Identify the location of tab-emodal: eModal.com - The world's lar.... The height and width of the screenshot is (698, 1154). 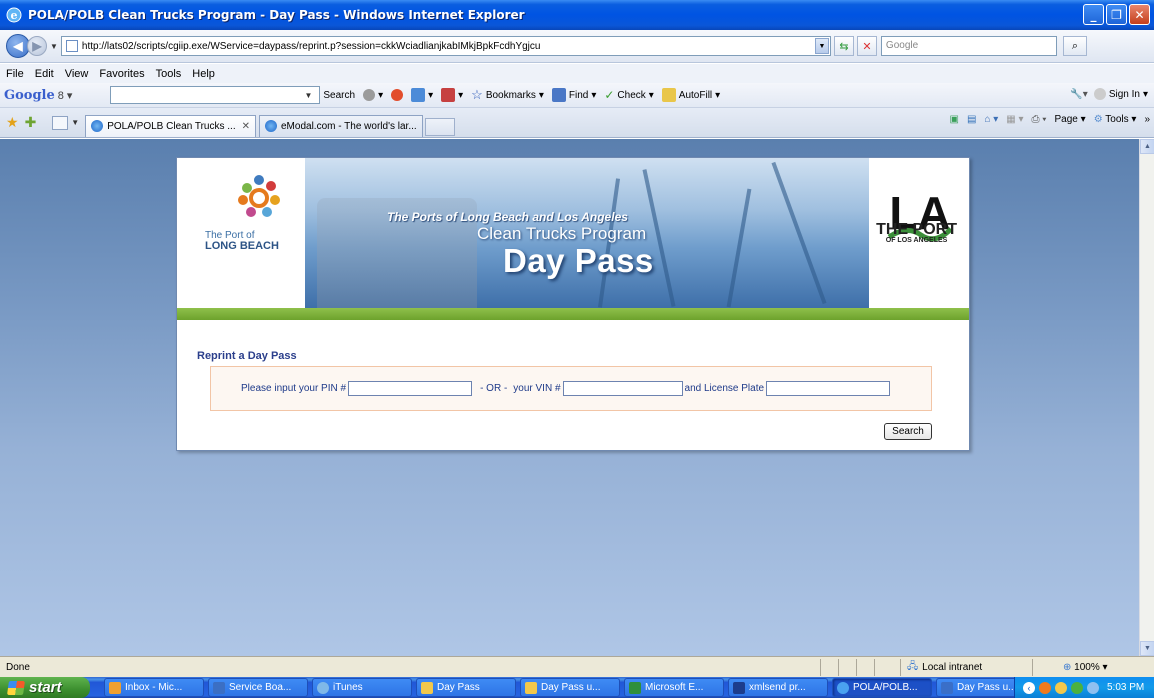
(341, 125).